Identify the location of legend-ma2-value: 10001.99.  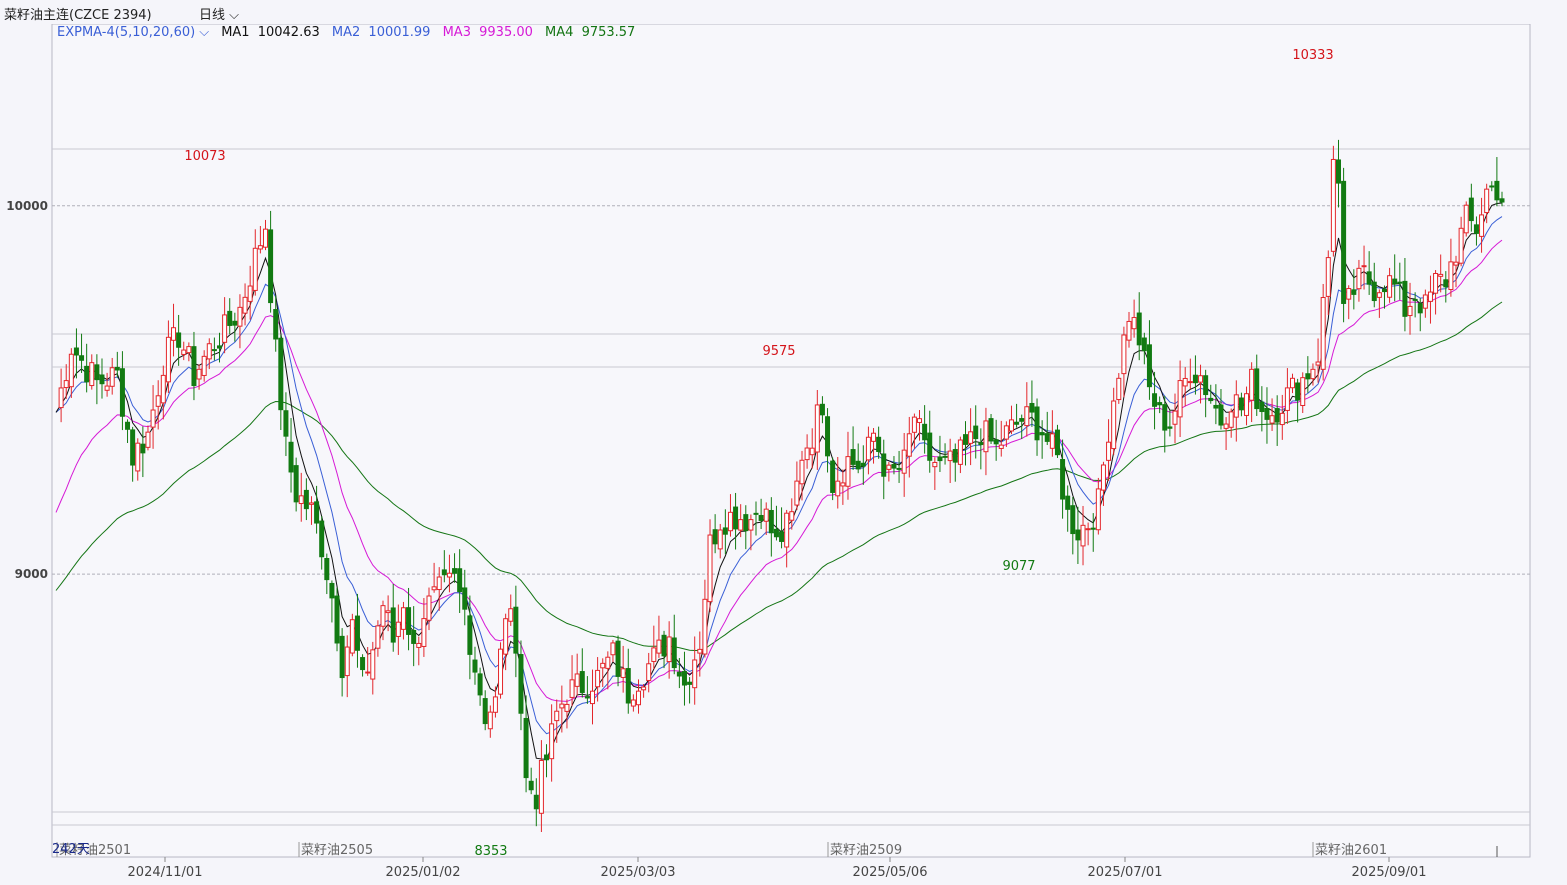
(399, 32).